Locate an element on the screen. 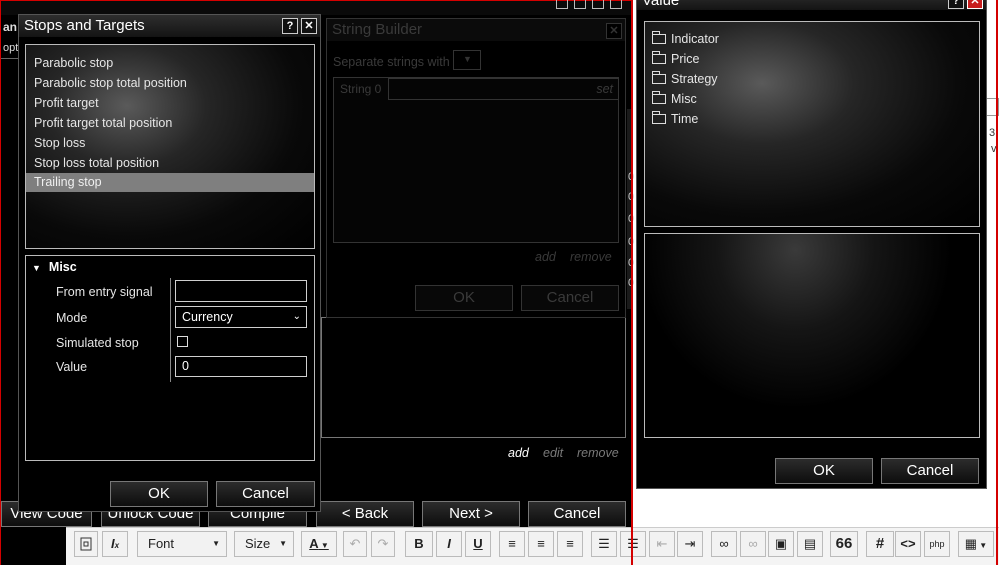 The height and width of the screenshot is (565, 999). code-icon: <> is located at coordinates (908, 544).